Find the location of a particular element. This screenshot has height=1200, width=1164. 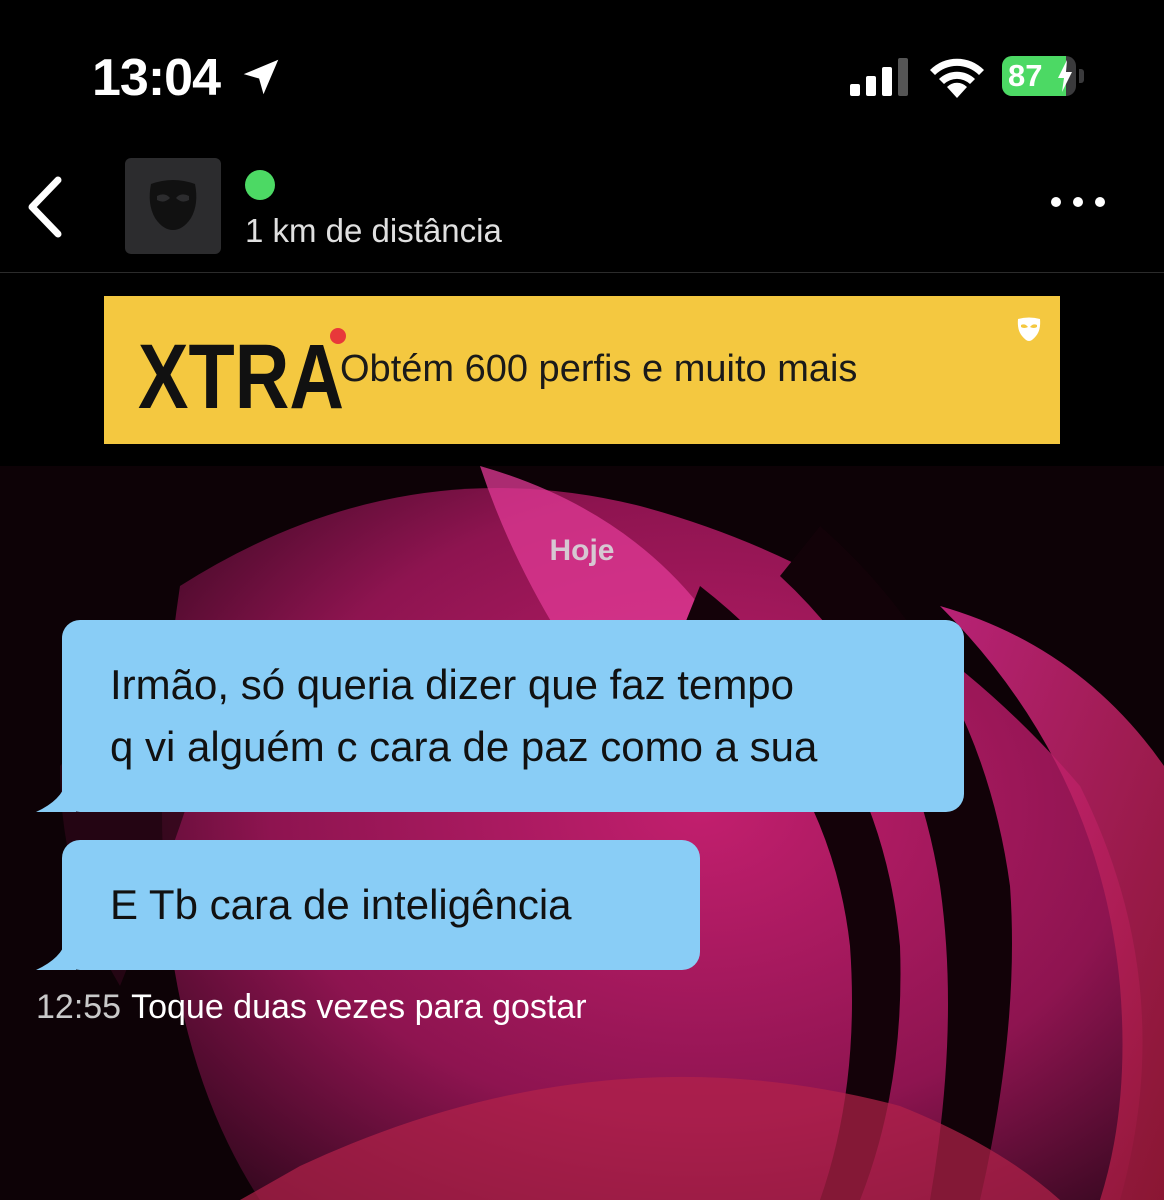

distance-label: 1 km de distância is located at coordinates (373, 230).